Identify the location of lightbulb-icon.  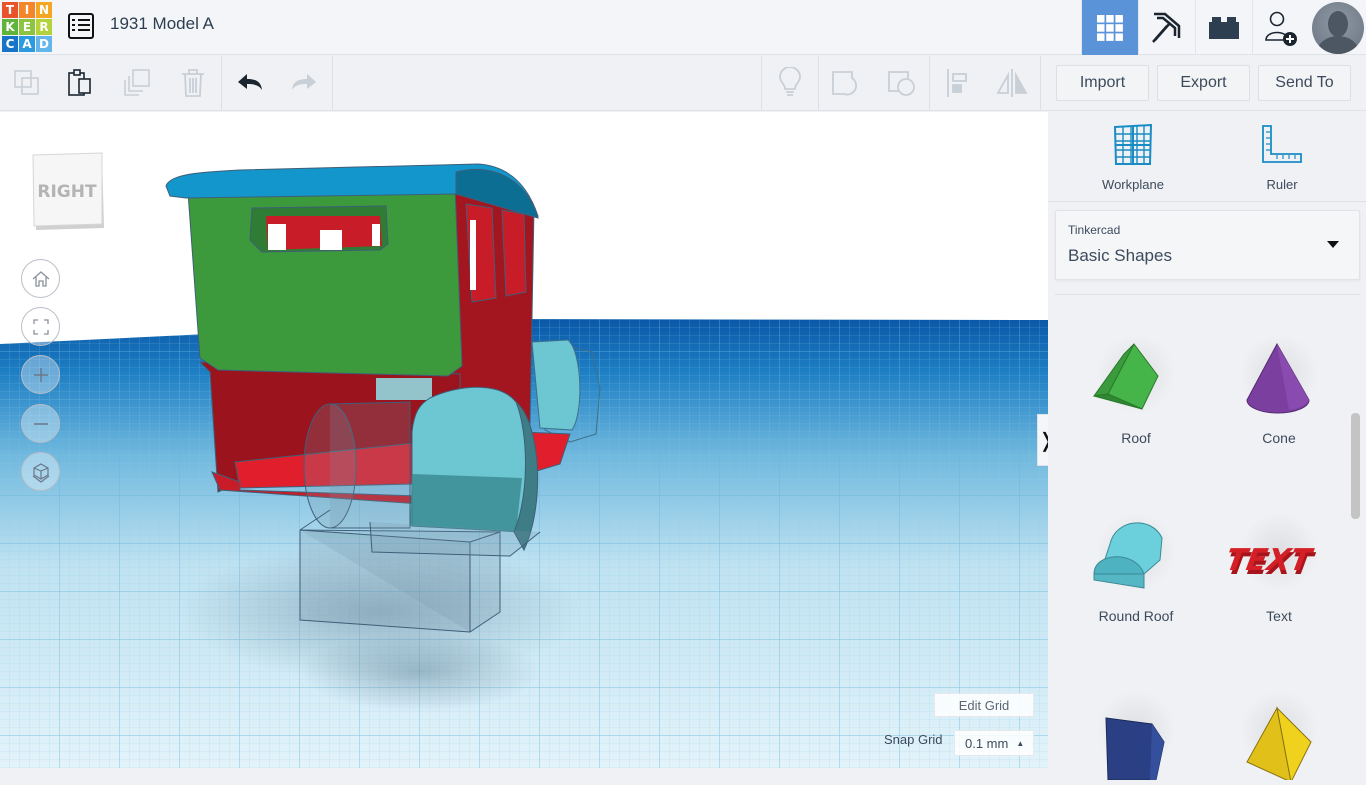
(790, 81).